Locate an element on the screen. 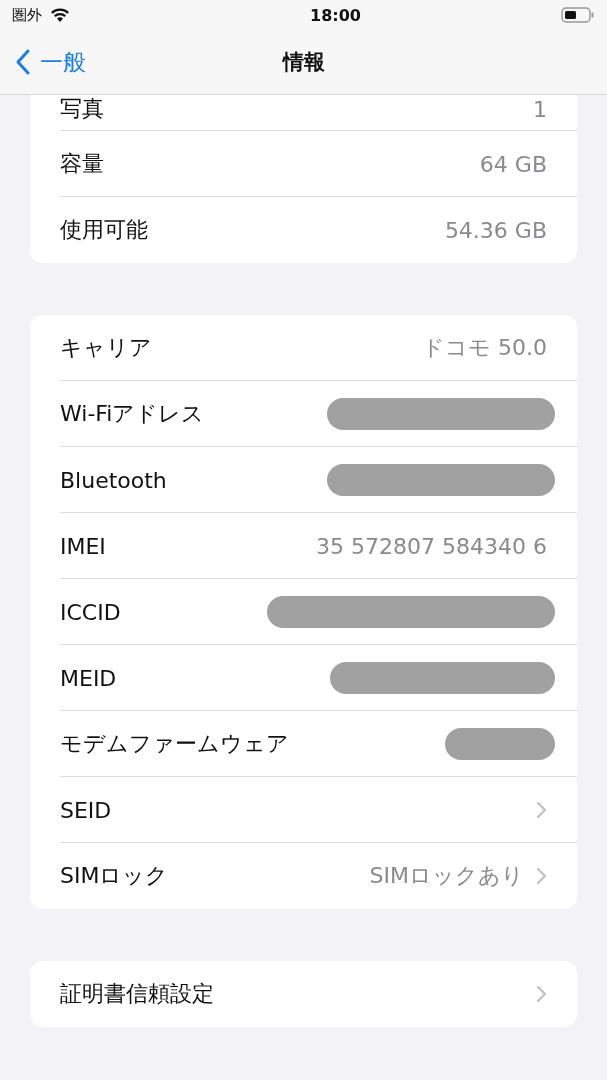 The height and width of the screenshot is (1080, 607). settings-row: 証明書信頼設定 is located at coordinates (303, 994).